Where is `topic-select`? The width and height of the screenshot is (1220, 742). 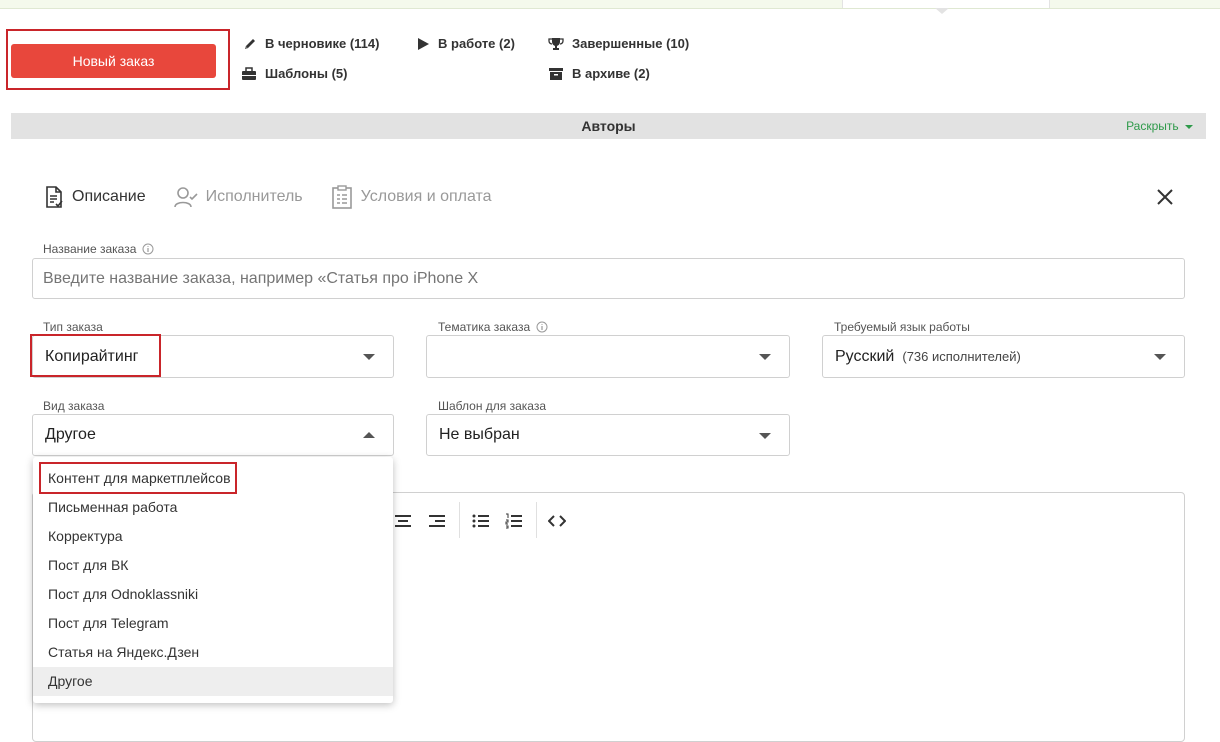 topic-select is located at coordinates (608, 356).